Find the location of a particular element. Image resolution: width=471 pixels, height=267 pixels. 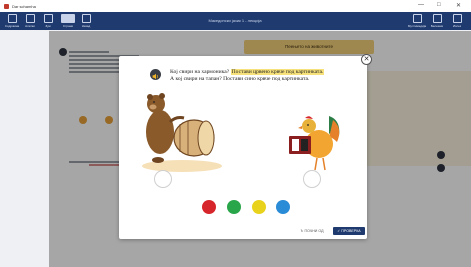

window-title: Dar schamha is located at coordinates (24, 6).